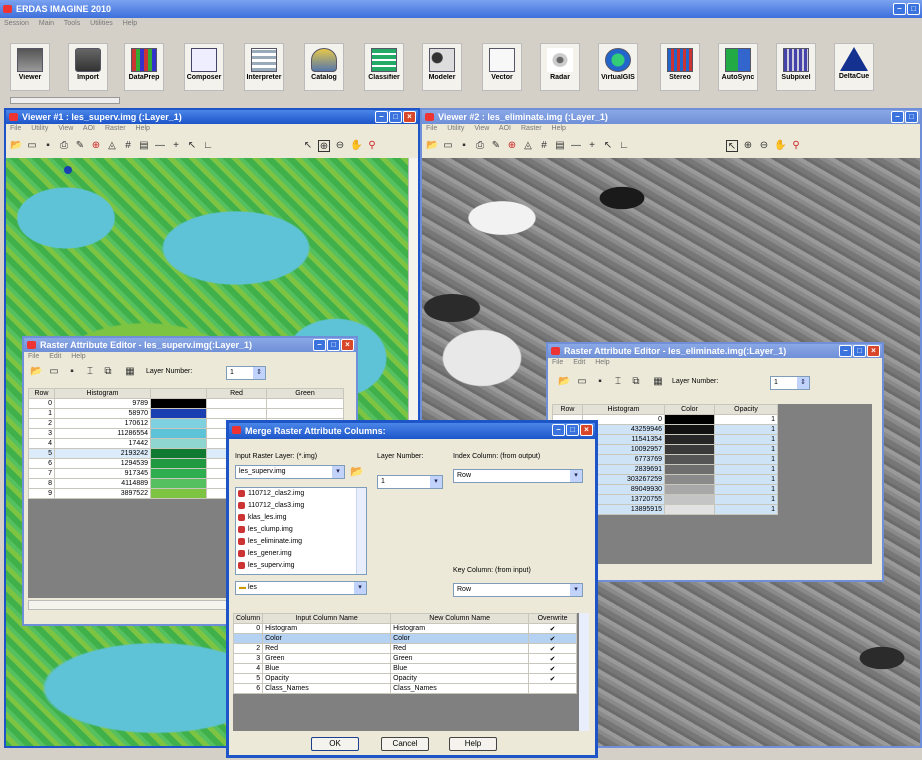 This screenshot has width=922, height=760. Describe the element at coordinates (96, 146) in the screenshot. I see `target-icon: ⊕` at that location.